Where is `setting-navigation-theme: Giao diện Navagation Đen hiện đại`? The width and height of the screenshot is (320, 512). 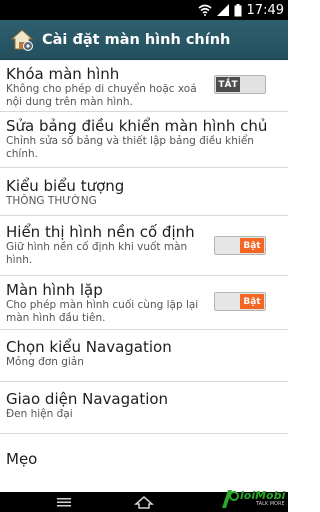
setting-navigation-theme: Giao diện Navagation Đen hiện đại is located at coordinates (144, 408).